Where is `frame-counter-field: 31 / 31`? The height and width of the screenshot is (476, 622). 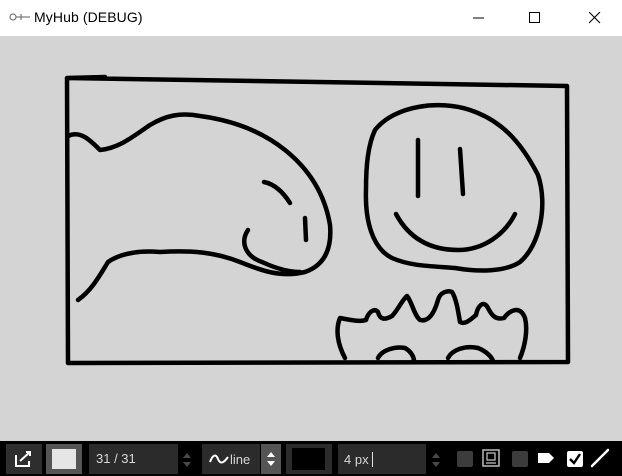
frame-counter-field: 31 / 31 is located at coordinates (133, 459).